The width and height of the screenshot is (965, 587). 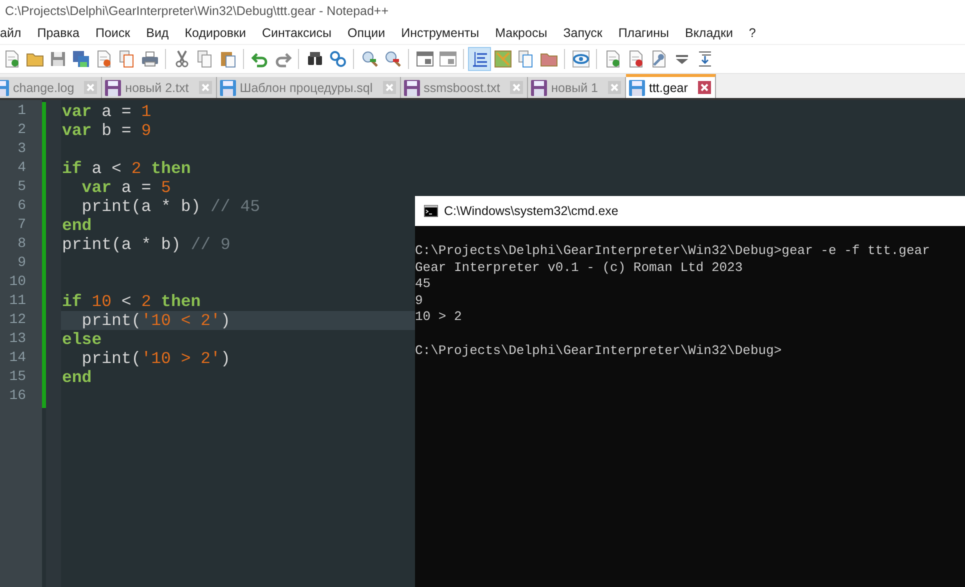 I want to click on console-output-line: Gear Interpreter v0.1 - (c) Roman Ltd 2023, so click(x=579, y=268).